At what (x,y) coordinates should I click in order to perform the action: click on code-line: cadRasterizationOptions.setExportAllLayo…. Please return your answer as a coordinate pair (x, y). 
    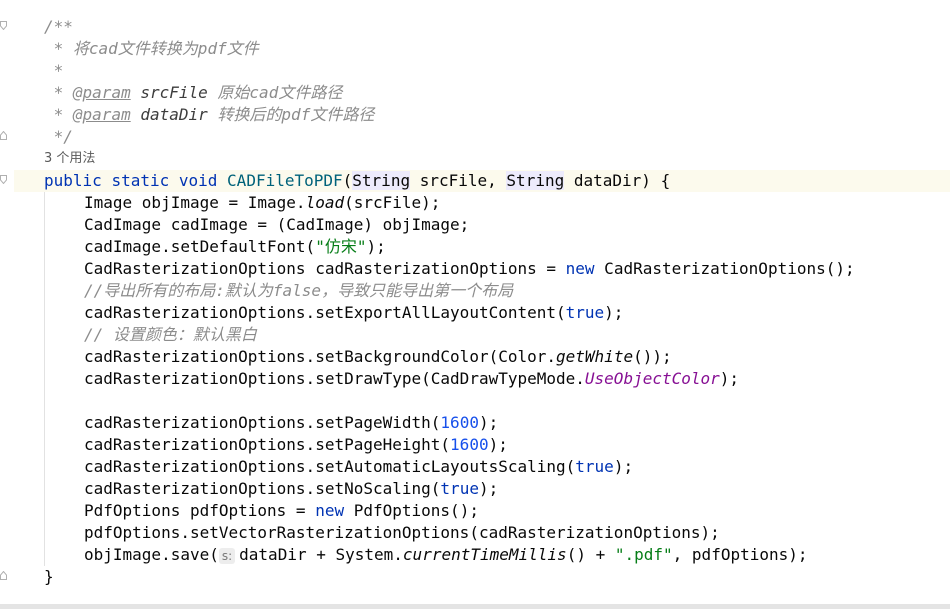
    Looking at the image, I should click on (353, 313).